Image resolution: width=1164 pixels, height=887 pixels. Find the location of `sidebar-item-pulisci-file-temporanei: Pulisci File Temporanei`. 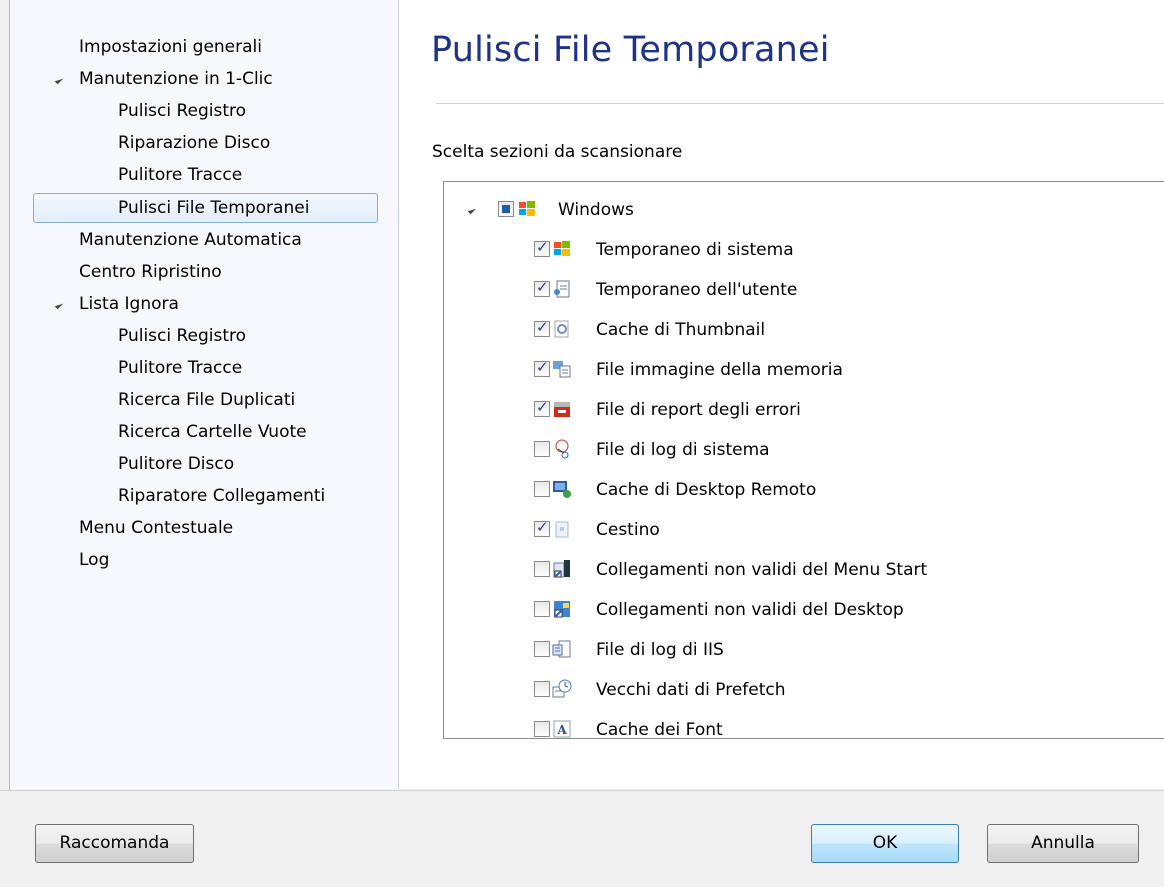

sidebar-item-pulisci-file-temporanei: Pulisci File Temporanei is located at coordinates (205, 208).